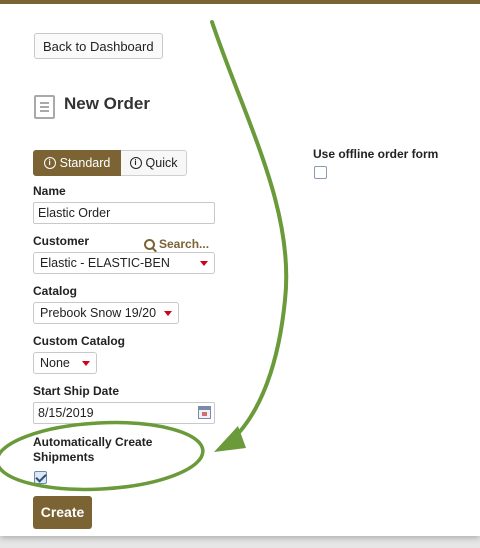 This screenshot has height=548, width=480. What do you see at coordinates (107, 103) in the screenshot?
I see `page-title: New Order` at bounding box center [107, 103].